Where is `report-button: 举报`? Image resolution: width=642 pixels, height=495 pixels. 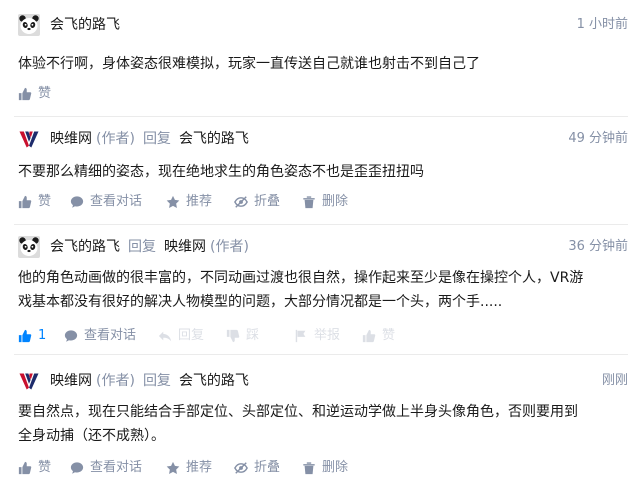
report-button: 举报 is located at coordinates (317, 336).